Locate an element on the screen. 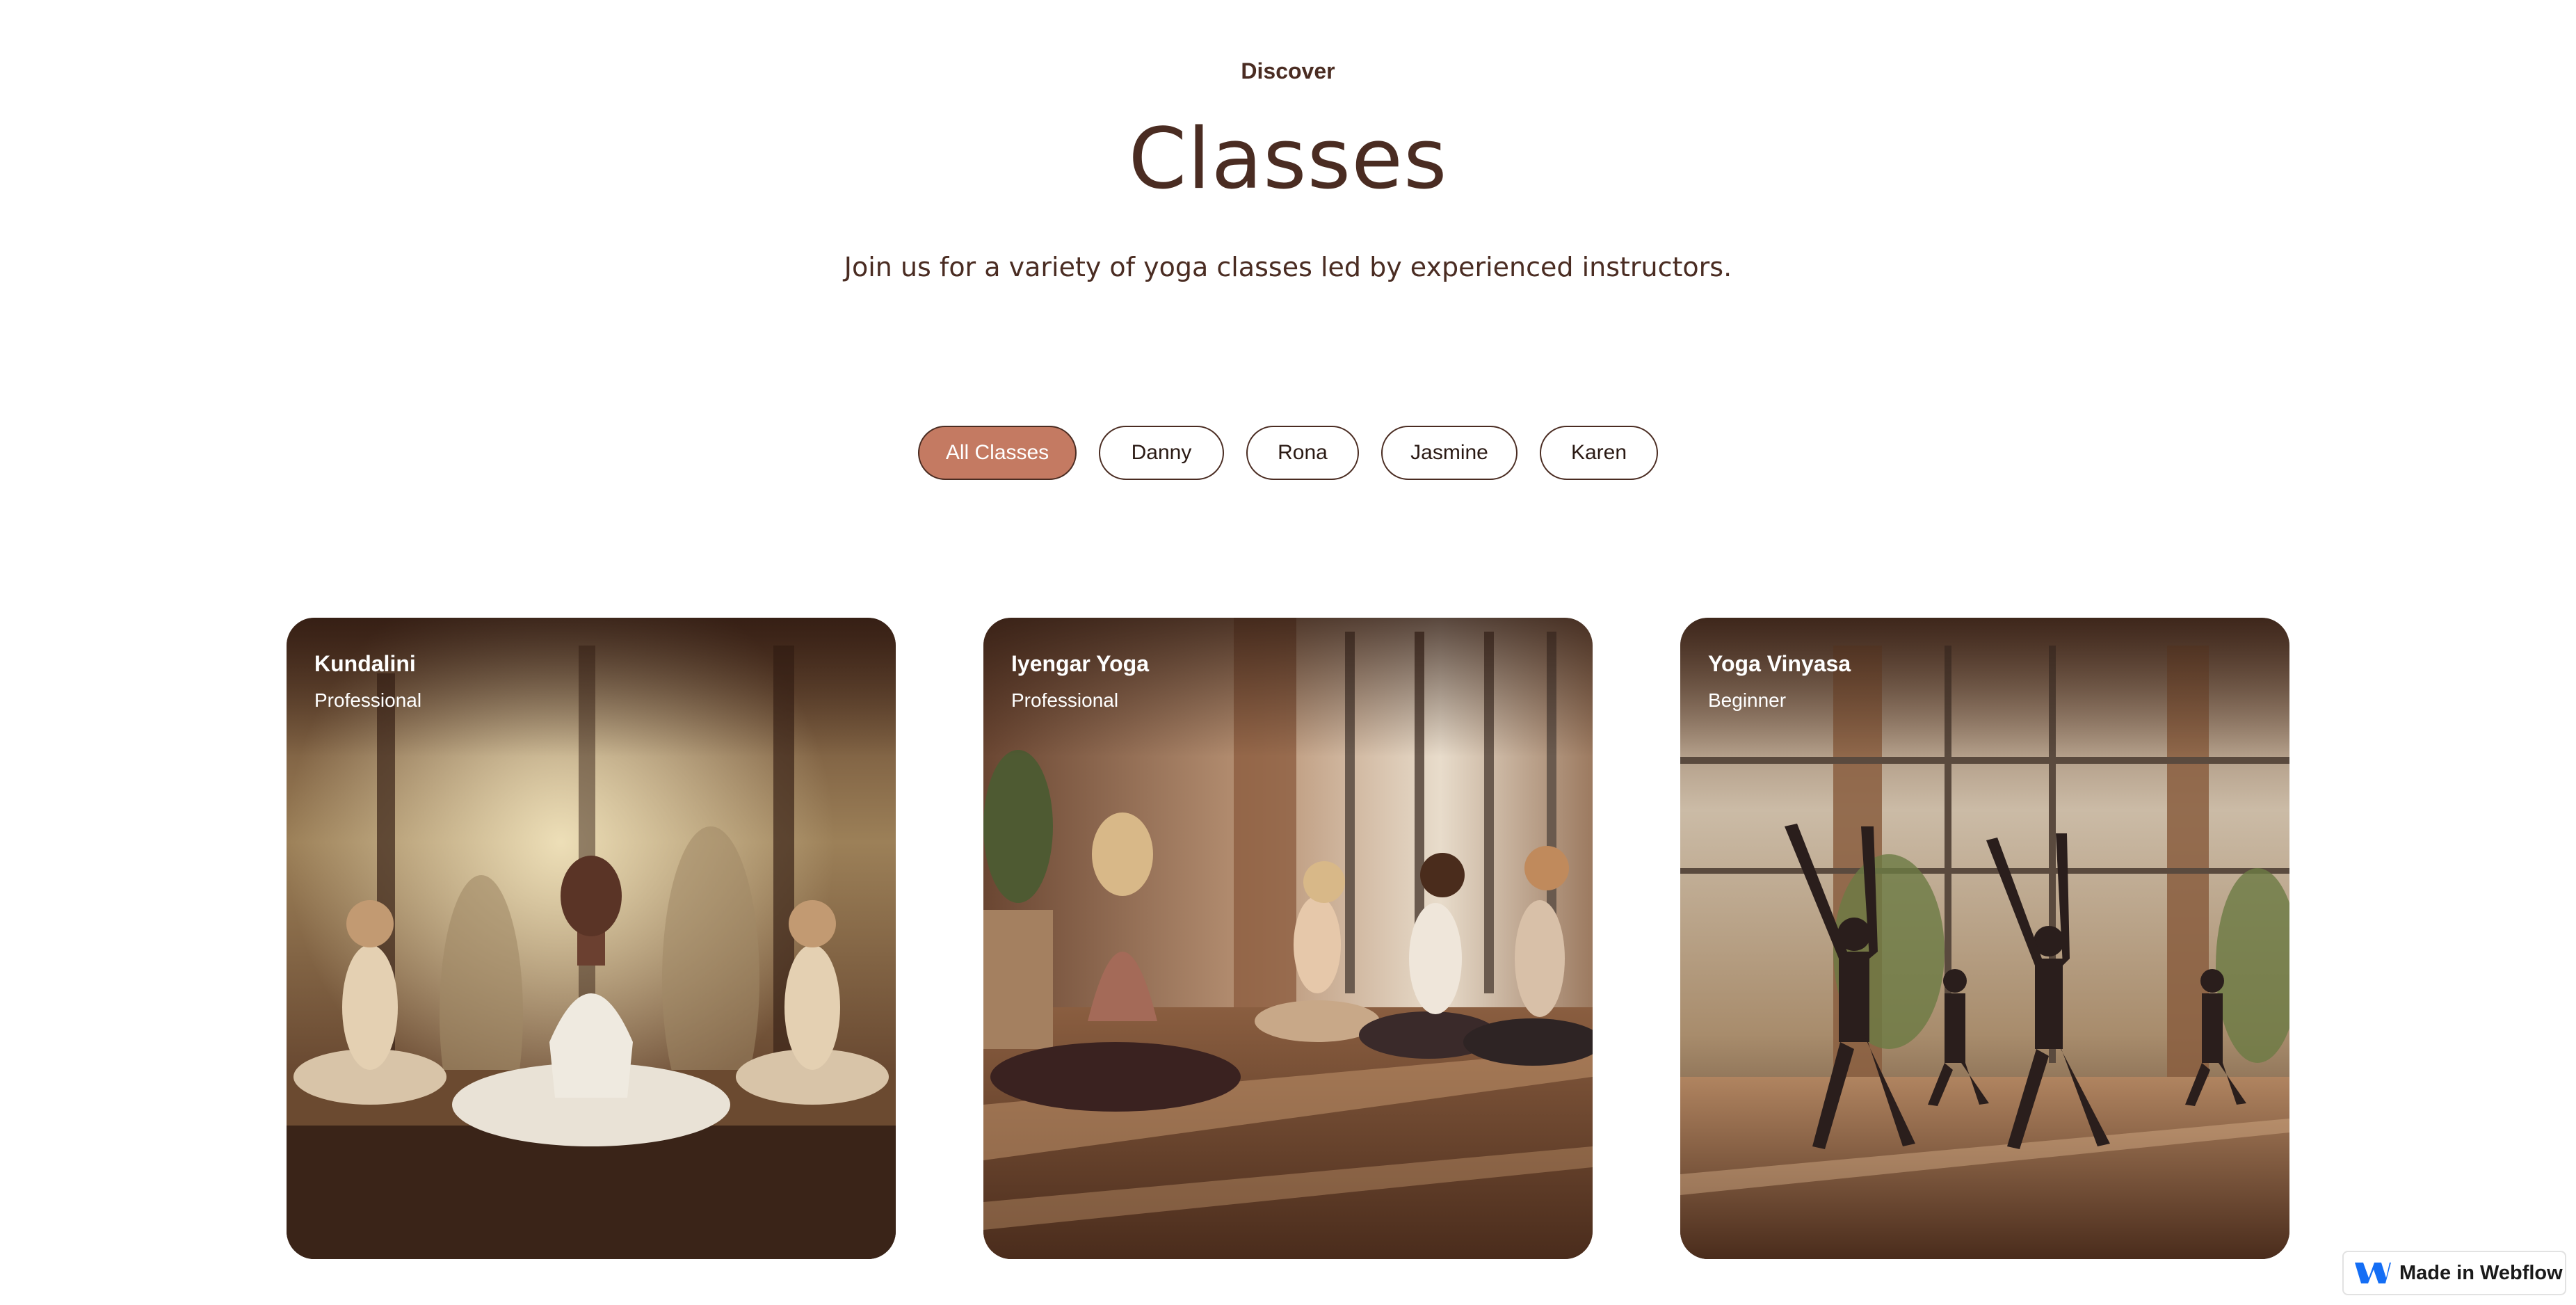 The width and height of the screenshot is (2576, 1305). class-card-kundalini: Kundalini Professional is located at coordinates (591, 938).